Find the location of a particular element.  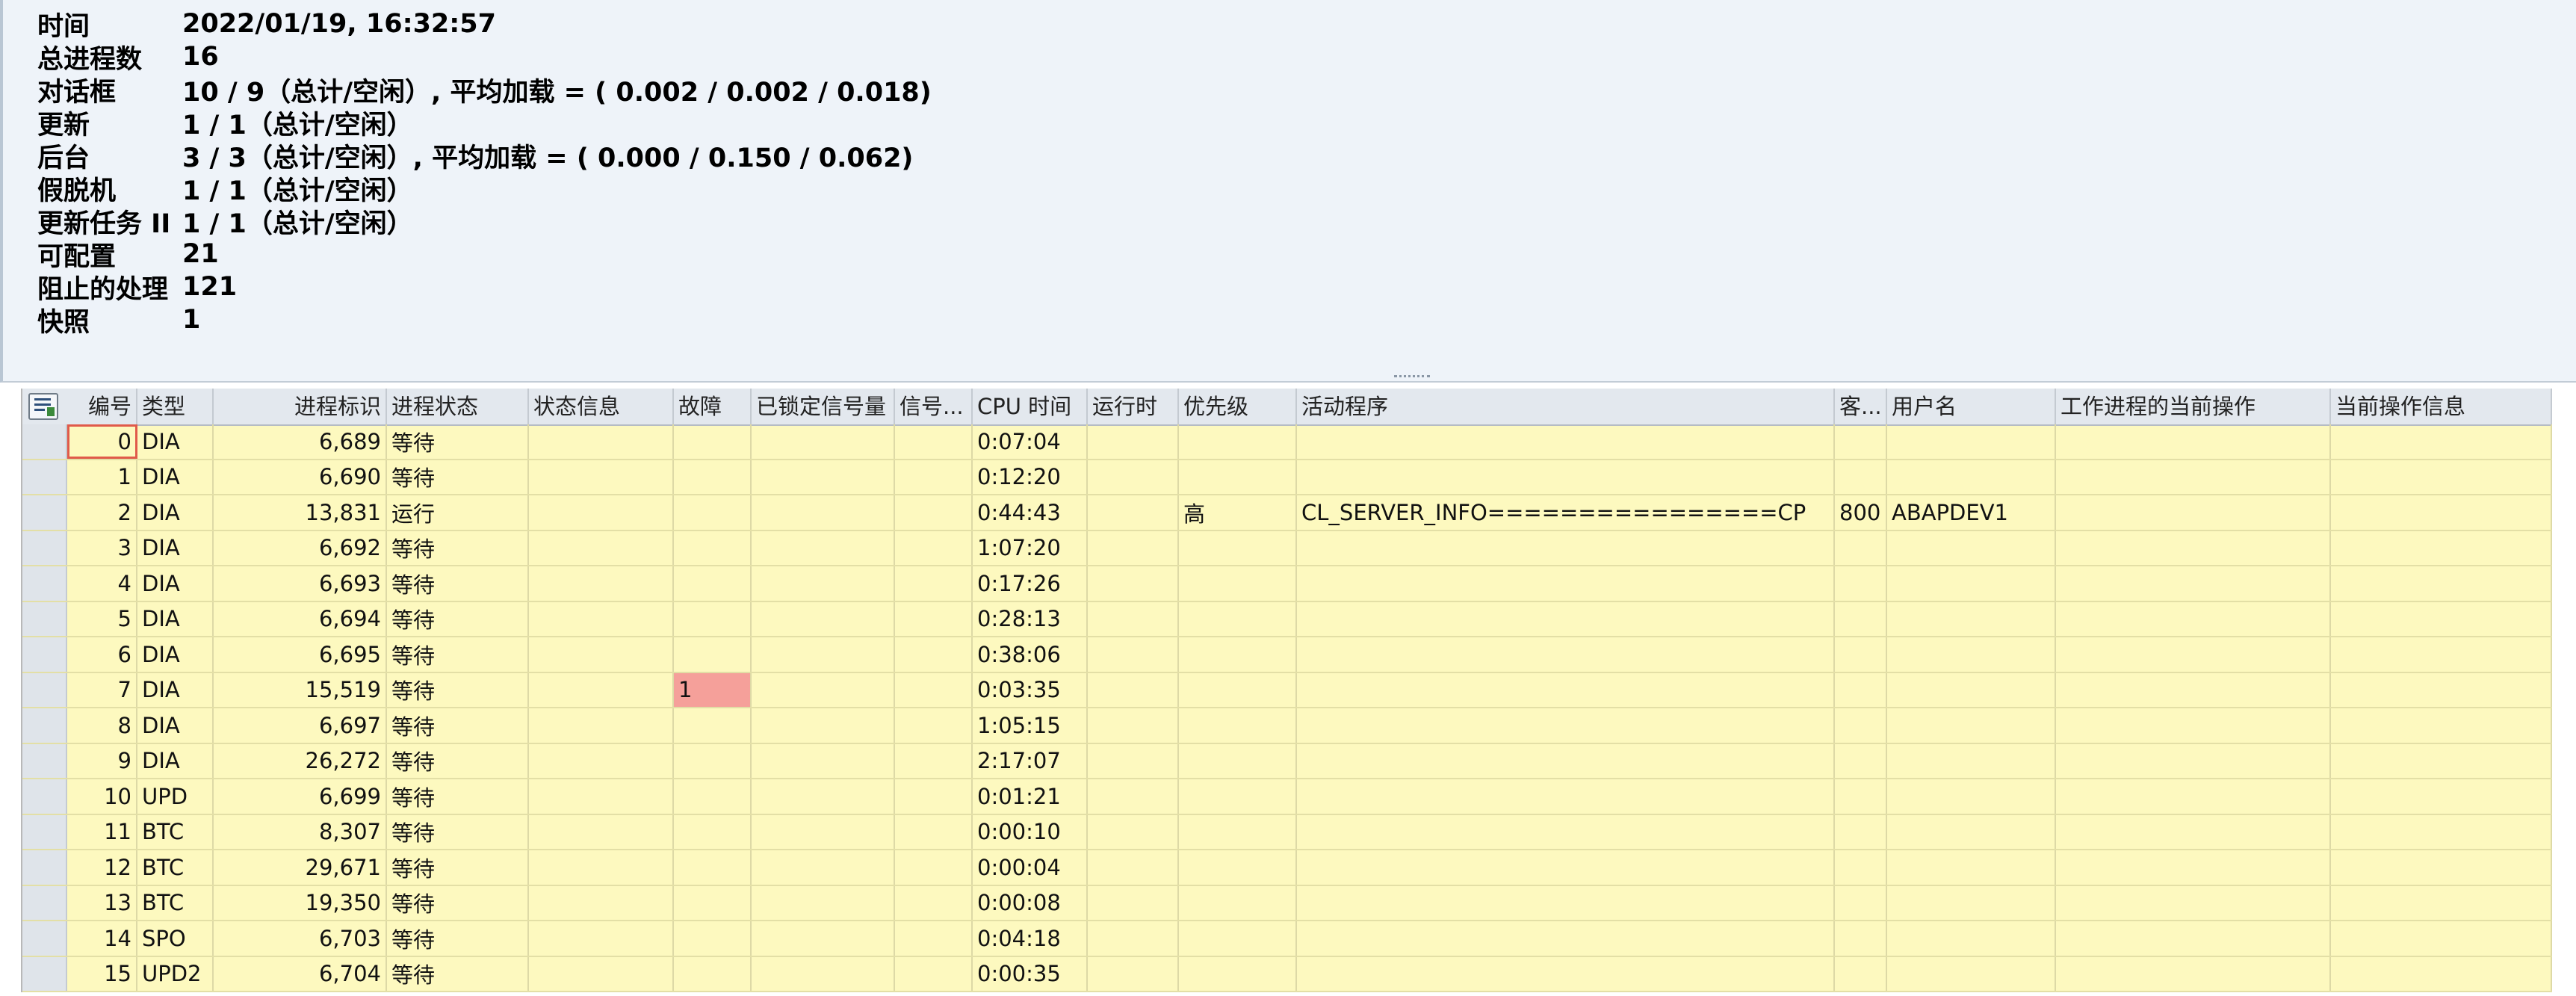

cell-pid: 29,671 is located at coordinates (300, 867).